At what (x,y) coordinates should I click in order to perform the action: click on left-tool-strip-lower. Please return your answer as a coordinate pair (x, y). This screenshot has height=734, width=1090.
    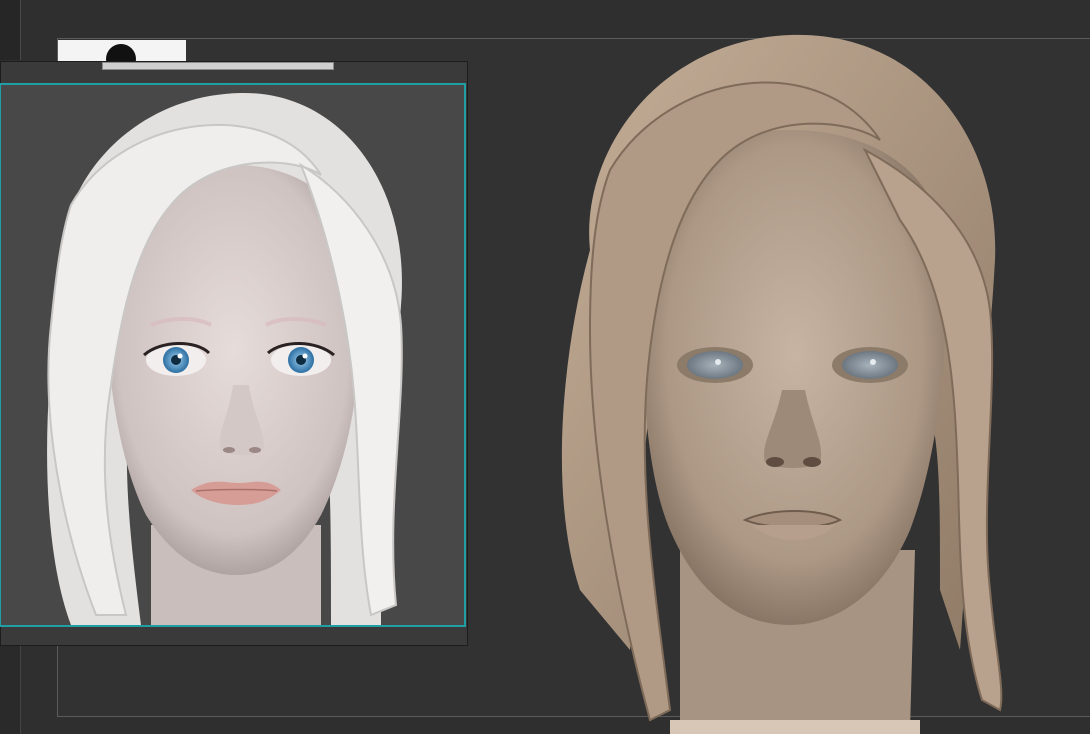
    Looking at the image, I should click on (10, 687).